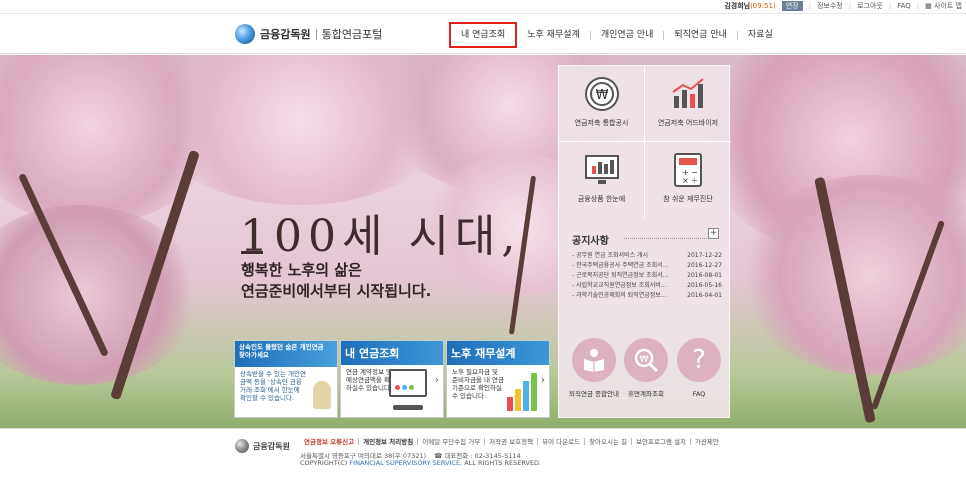 The image size is (966, 482). I want to click on book-reader-icon, so click(594, 360).